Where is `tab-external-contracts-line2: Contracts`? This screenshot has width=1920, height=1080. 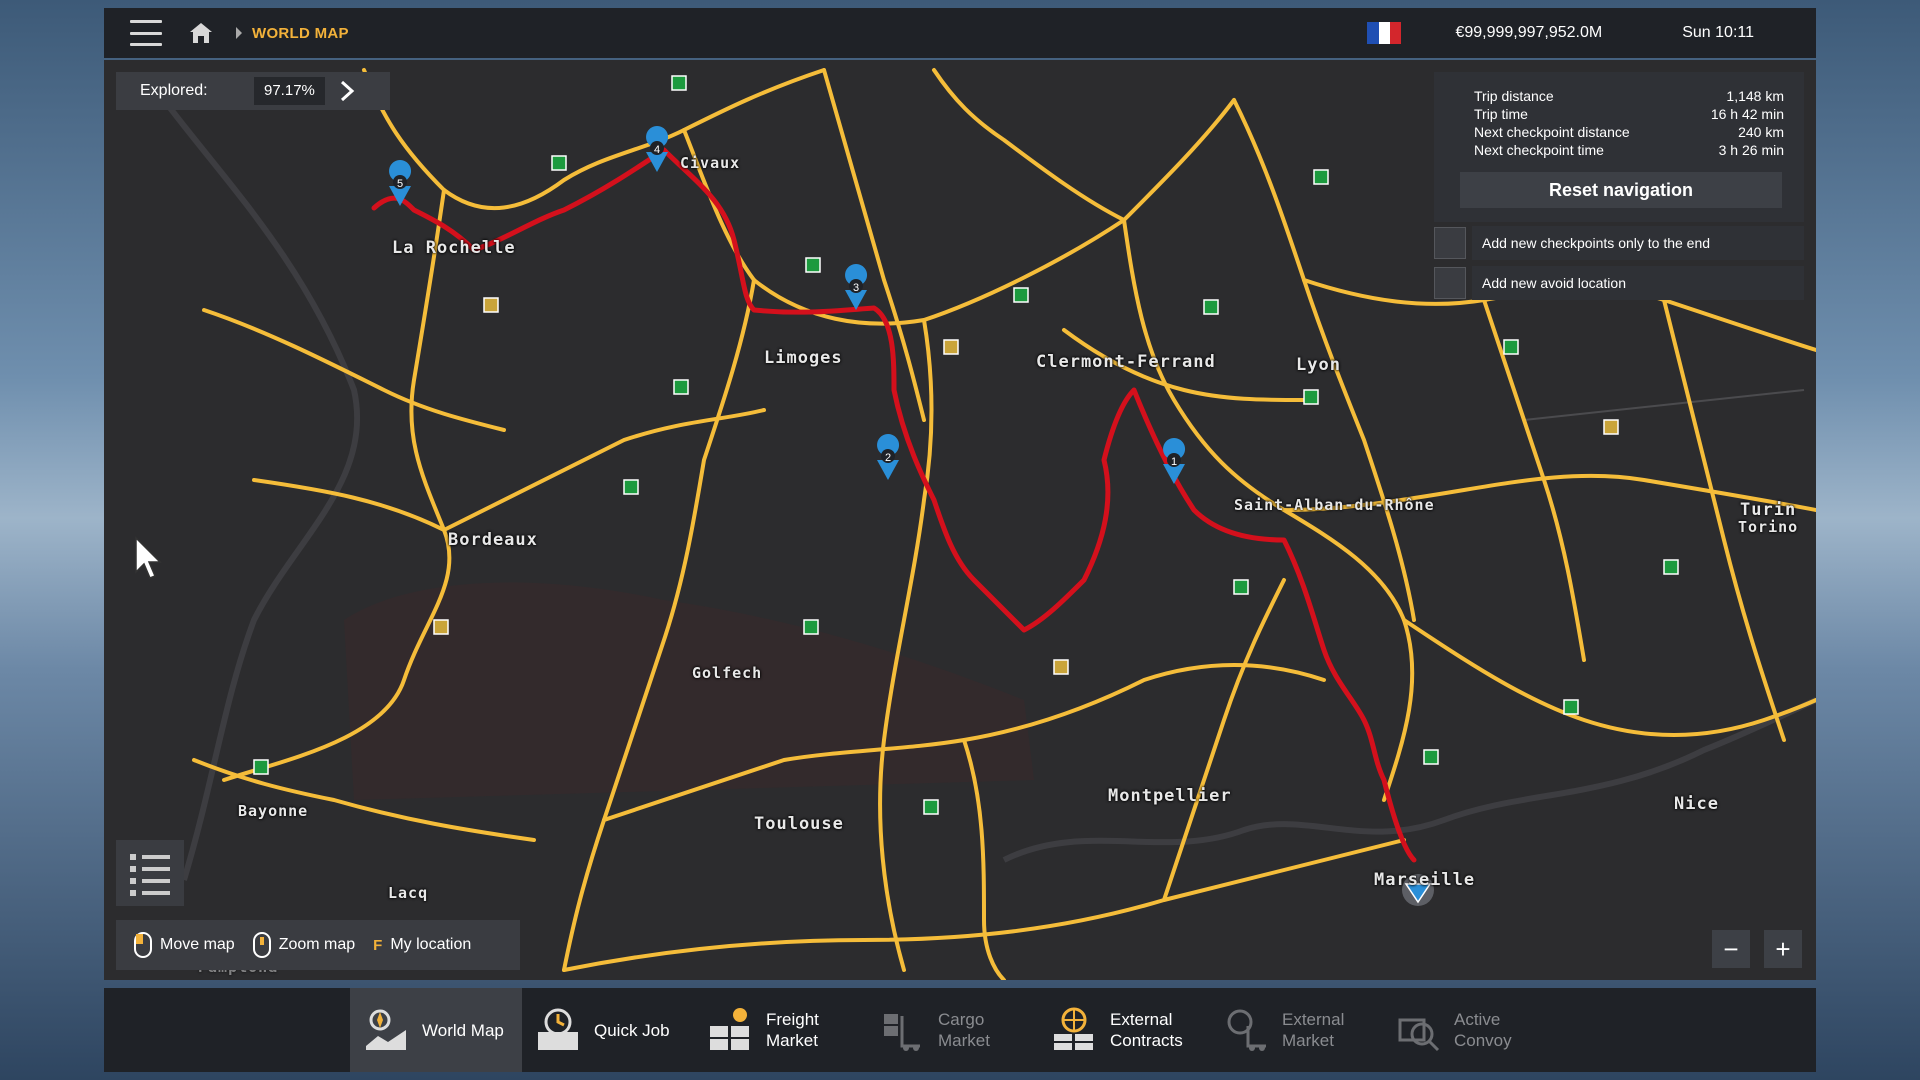 tab-external-contracts-line2: Contracts is located at coordinates (1146, 1040).